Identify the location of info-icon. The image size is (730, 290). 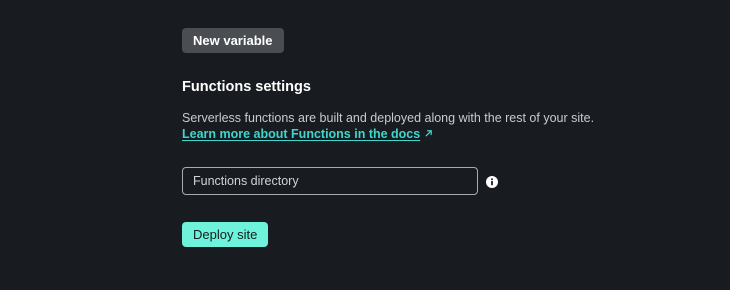
(492, 181).